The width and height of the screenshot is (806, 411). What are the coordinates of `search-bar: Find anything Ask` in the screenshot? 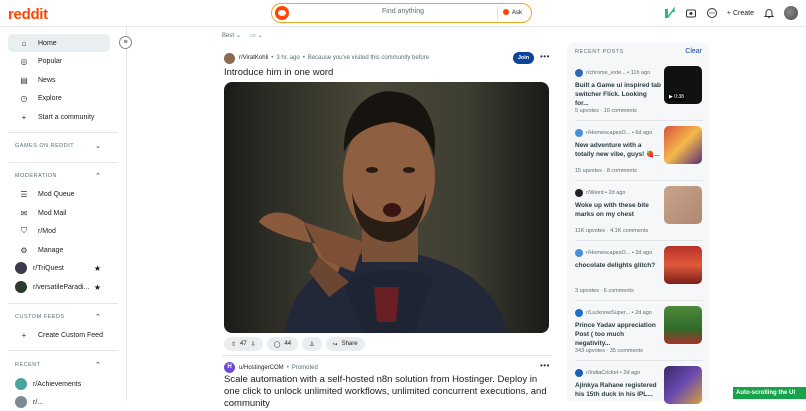 It's located at (401, 13).